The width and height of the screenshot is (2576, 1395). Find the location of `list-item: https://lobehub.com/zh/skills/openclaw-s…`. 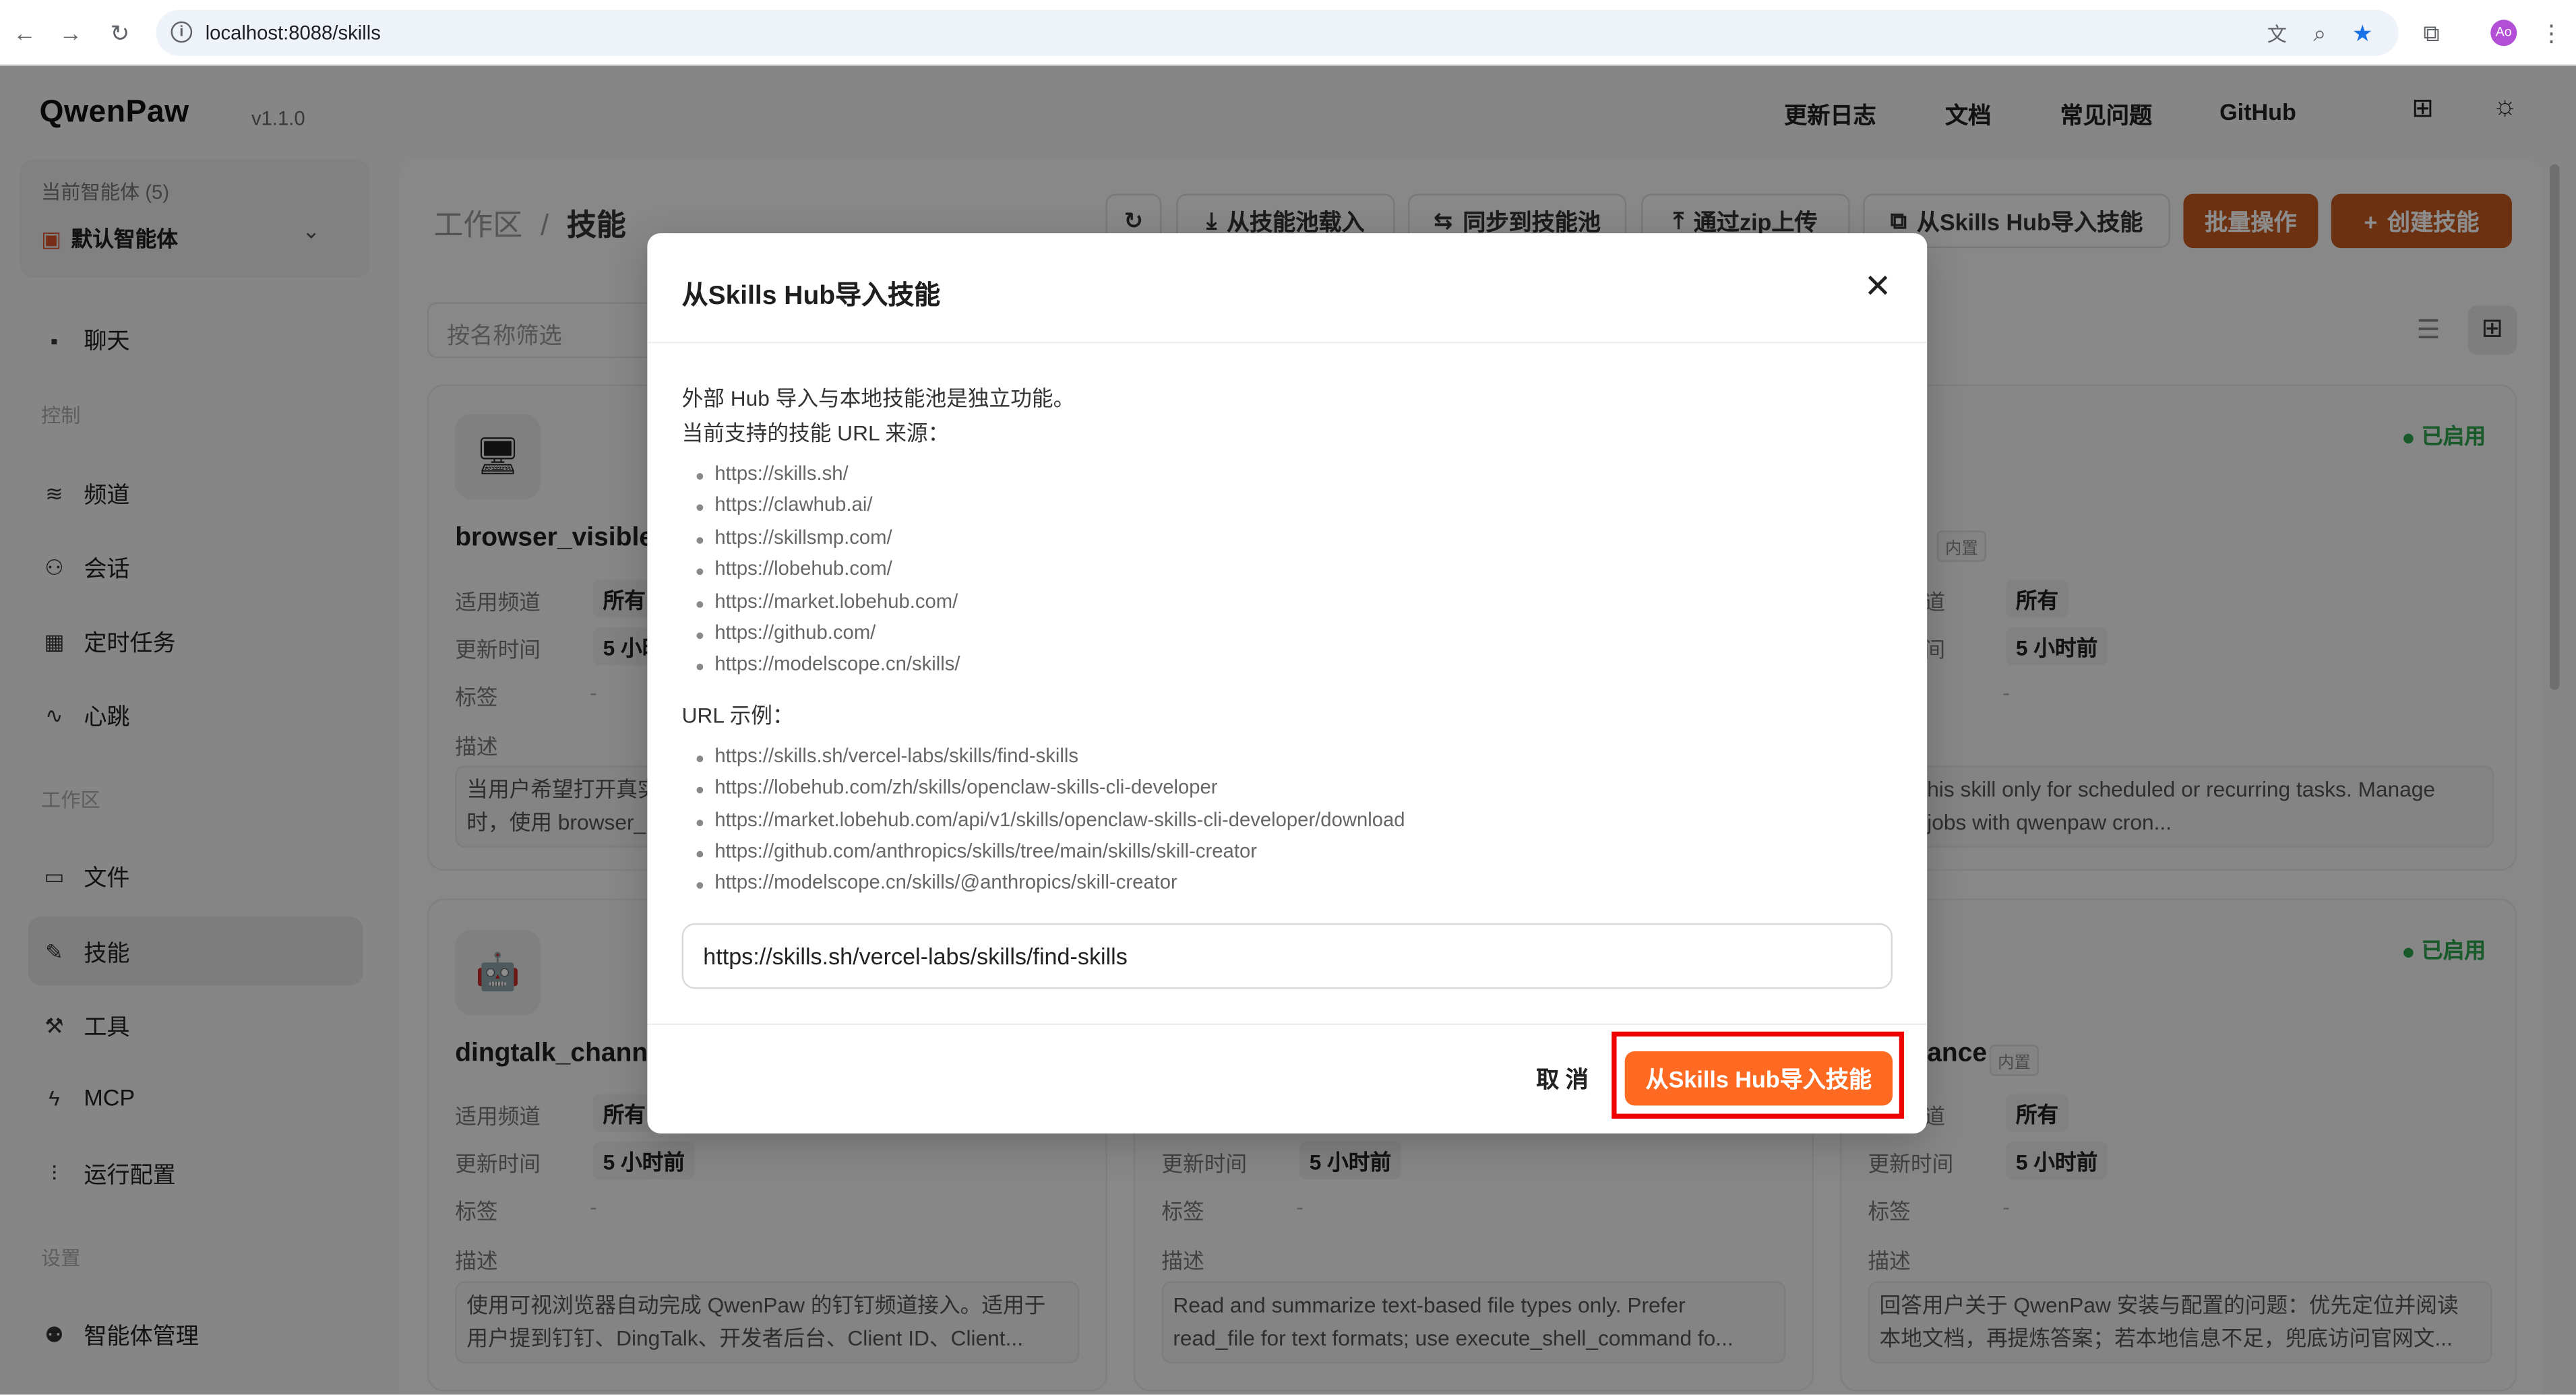

list-item: https://lobehub.com/zh/skills/openclaw-s… is located at coordinates (1290, 791).